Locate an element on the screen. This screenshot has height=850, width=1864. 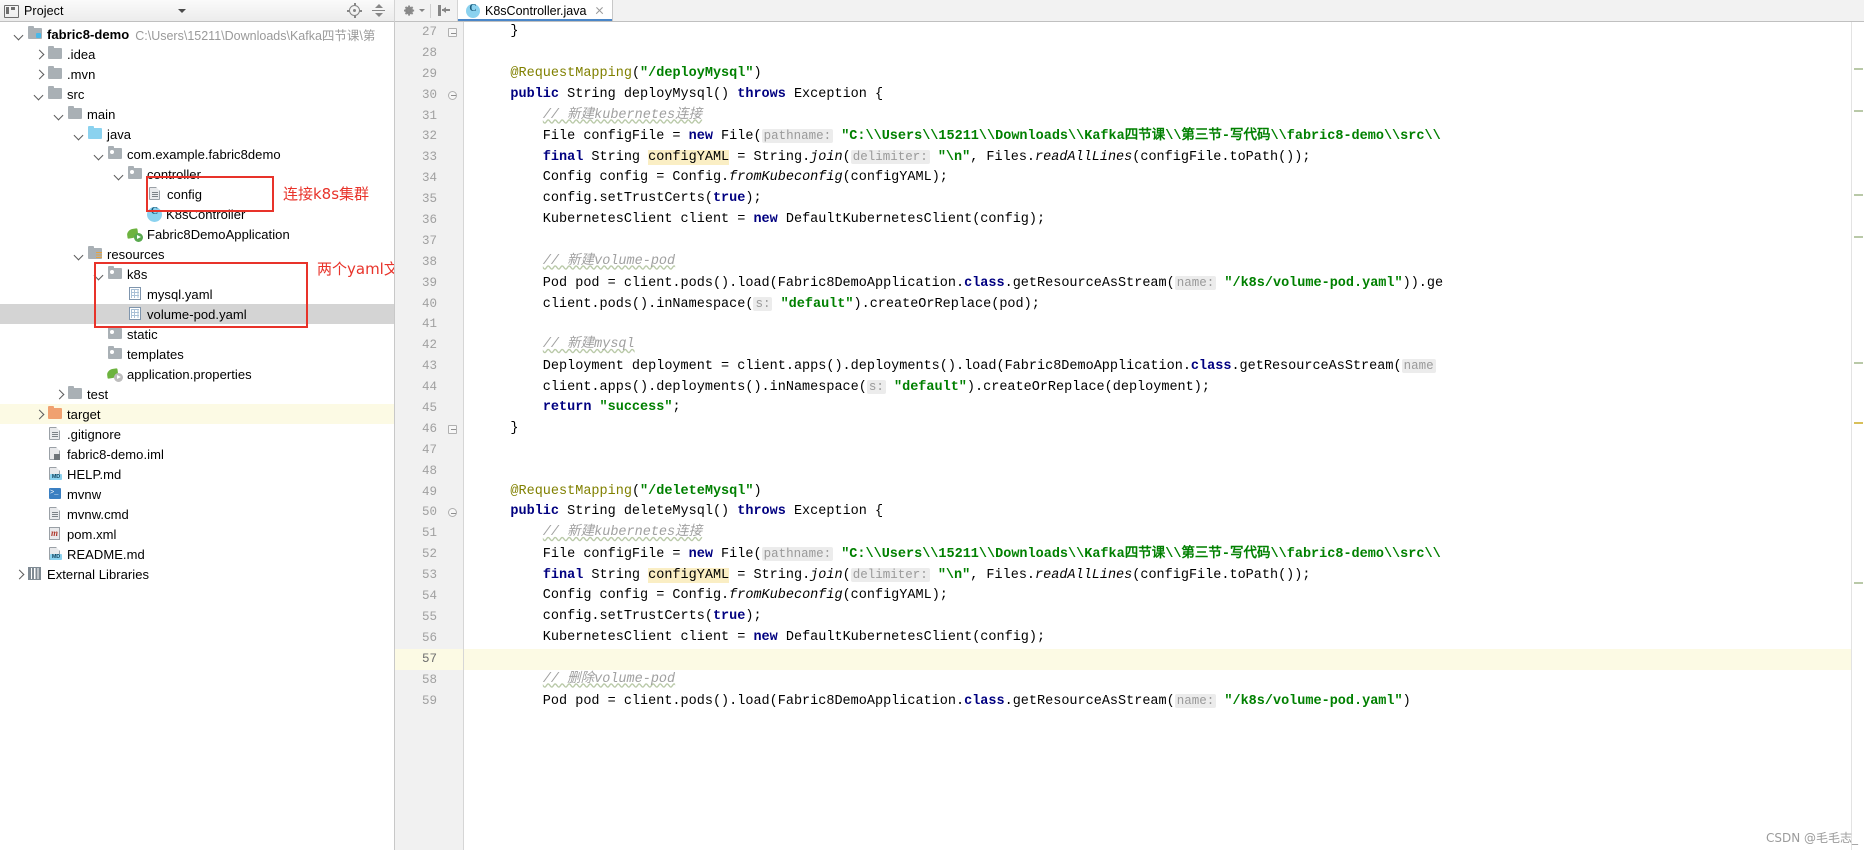
tree-item-label: application.properties is located at coordinates (189, 374).